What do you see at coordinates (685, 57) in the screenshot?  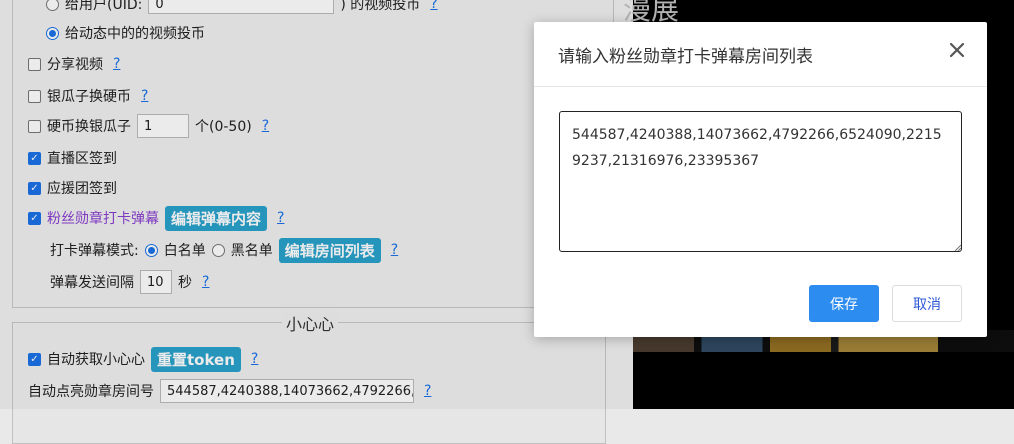 I see `dialog-title: 请输入粉丝勋章打卡弹幕房间列表` at bounding box center [685, 57].